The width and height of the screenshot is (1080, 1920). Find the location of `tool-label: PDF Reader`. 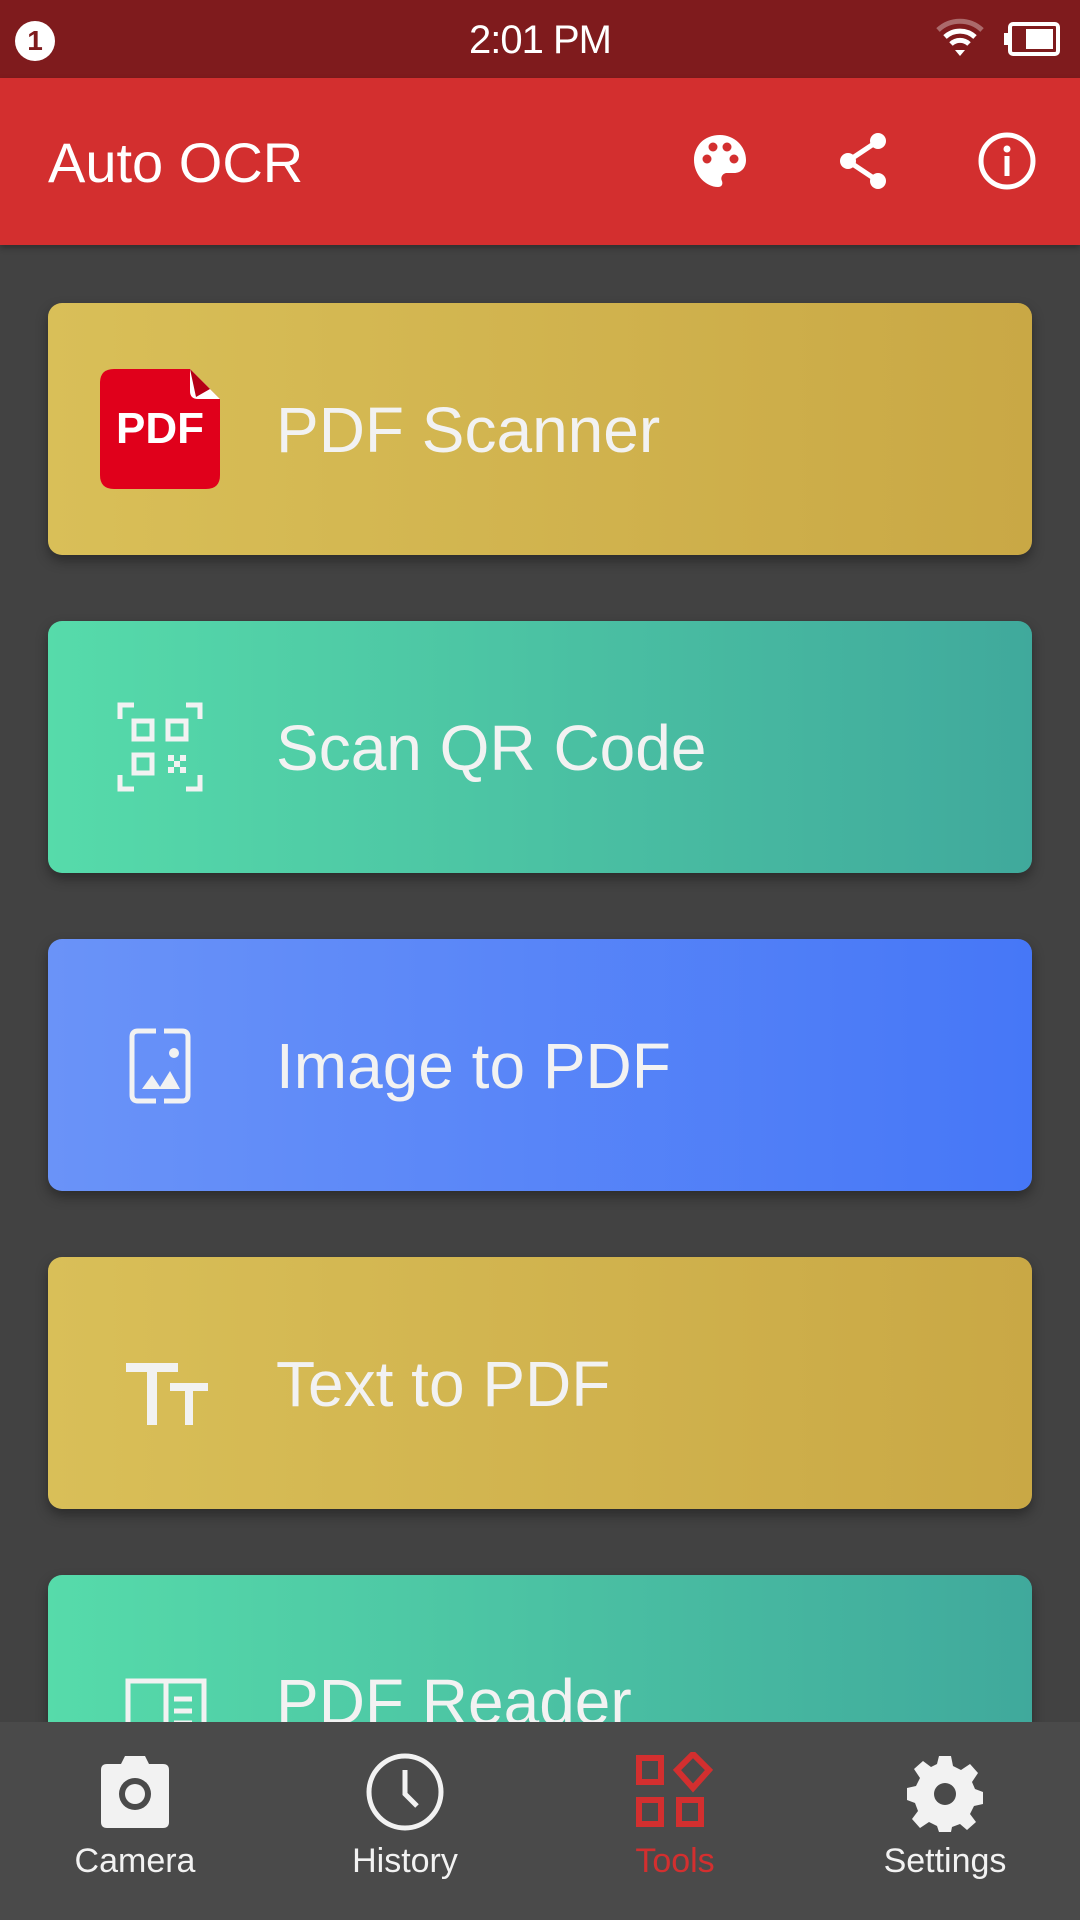

tool-label: PDF Reader is located at coordinates (454, 1694).